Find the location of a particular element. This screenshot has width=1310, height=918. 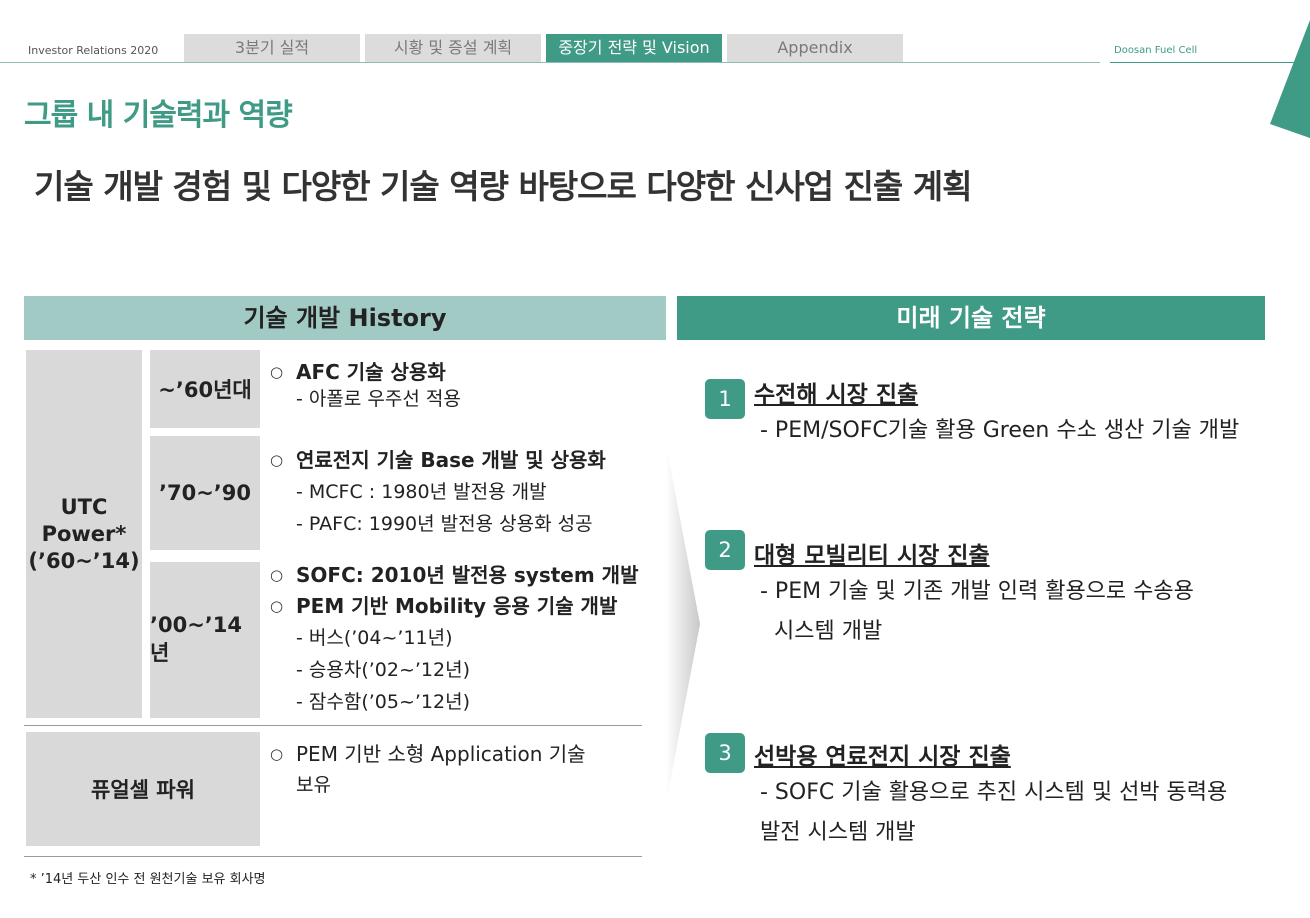

history-subitem: - 잠수함(’05~’12년) is located at coordinates (383, 702).